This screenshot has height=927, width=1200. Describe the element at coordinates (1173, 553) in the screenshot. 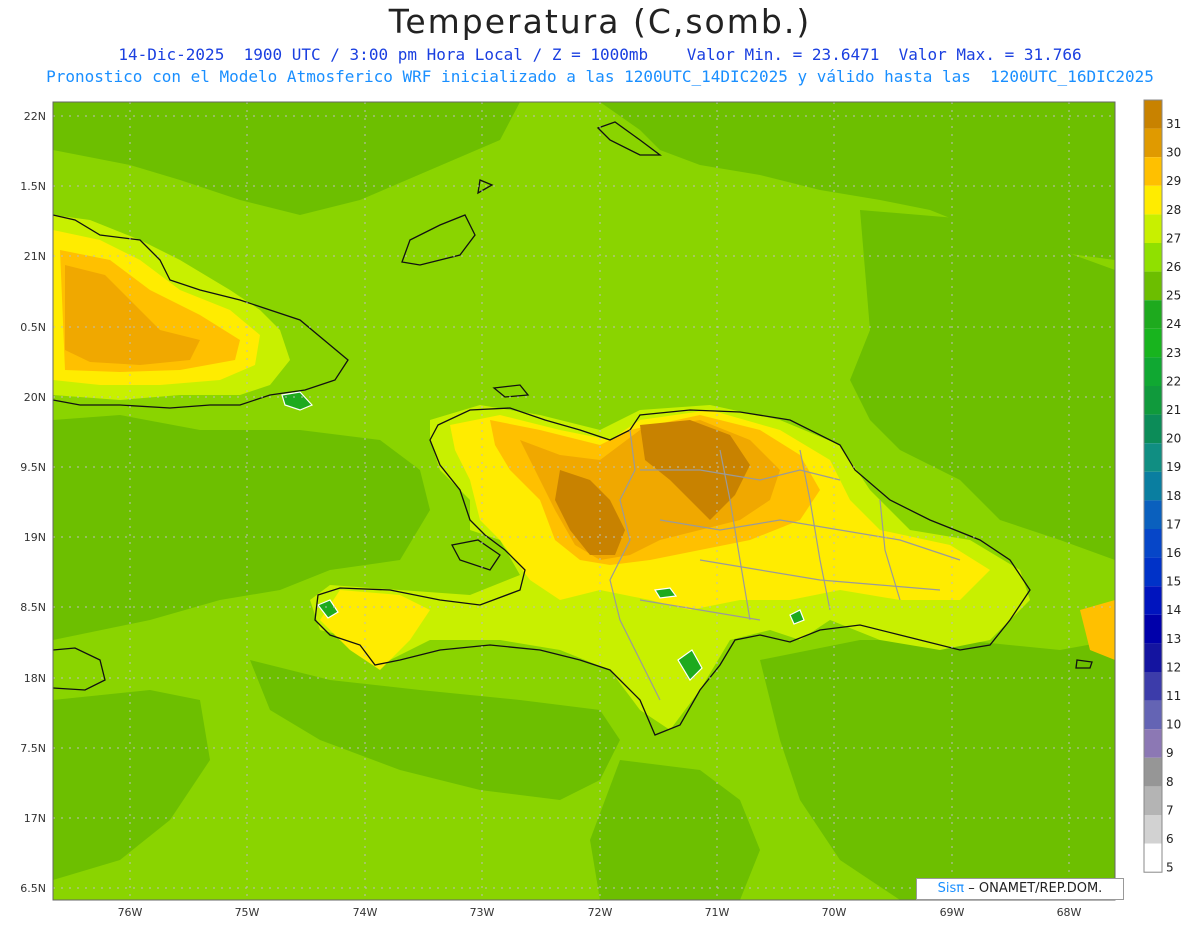

I see `colorbar-label: 16` at that location.